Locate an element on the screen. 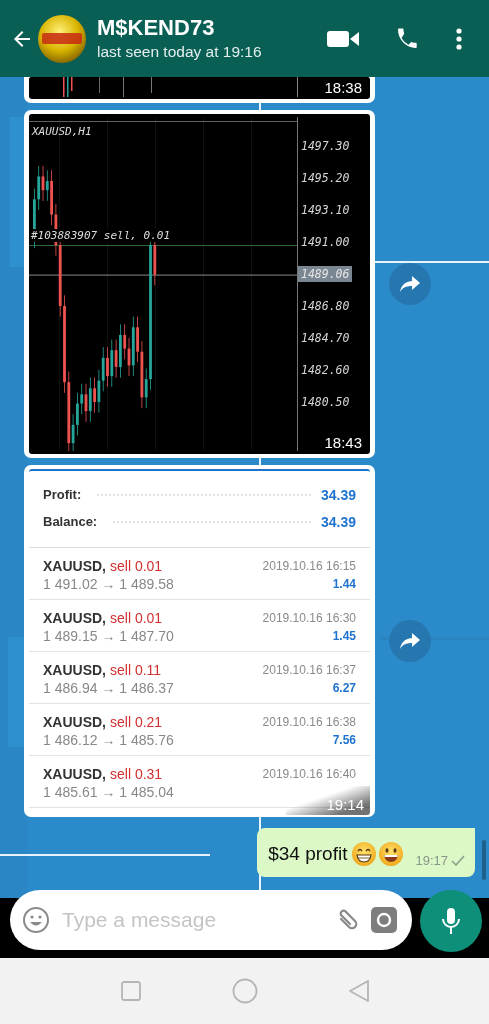  menu-icon is located at coordinates (459, 38).